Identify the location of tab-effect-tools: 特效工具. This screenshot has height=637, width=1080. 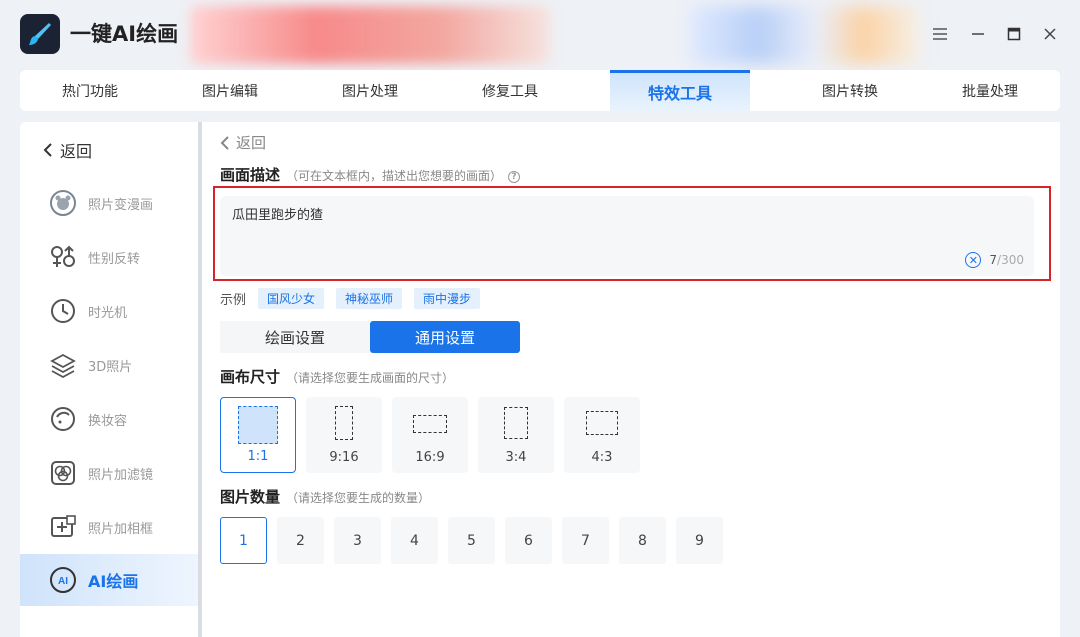
(680, 90).